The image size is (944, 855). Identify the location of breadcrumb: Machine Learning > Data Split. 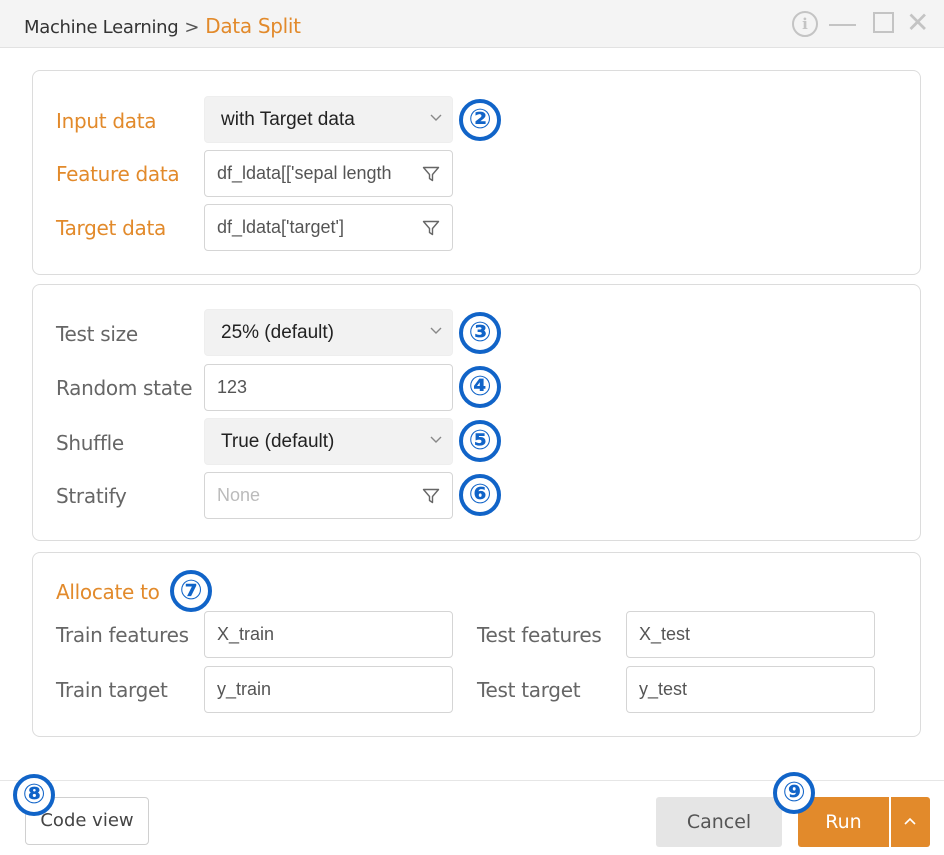
(162, 26).